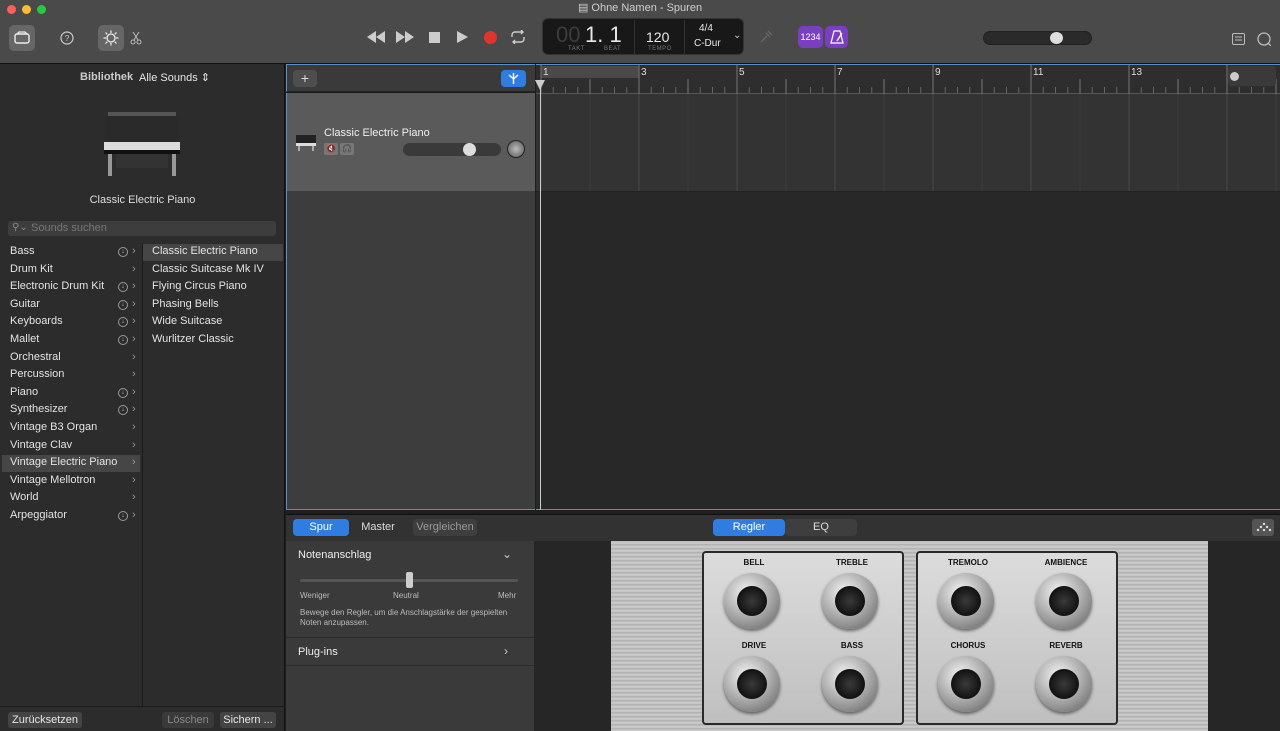 The height and width of the screenshot is (731, 1280). Describe the element at coordinates (71, 446) in the screenshot. I see `category-item: Vintage Clav ›` at that location.